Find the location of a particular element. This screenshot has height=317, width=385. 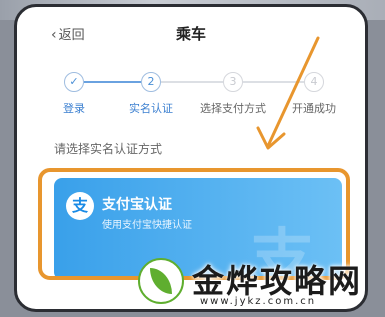

leaf-logo-icon is located at coordinates (161, 281).